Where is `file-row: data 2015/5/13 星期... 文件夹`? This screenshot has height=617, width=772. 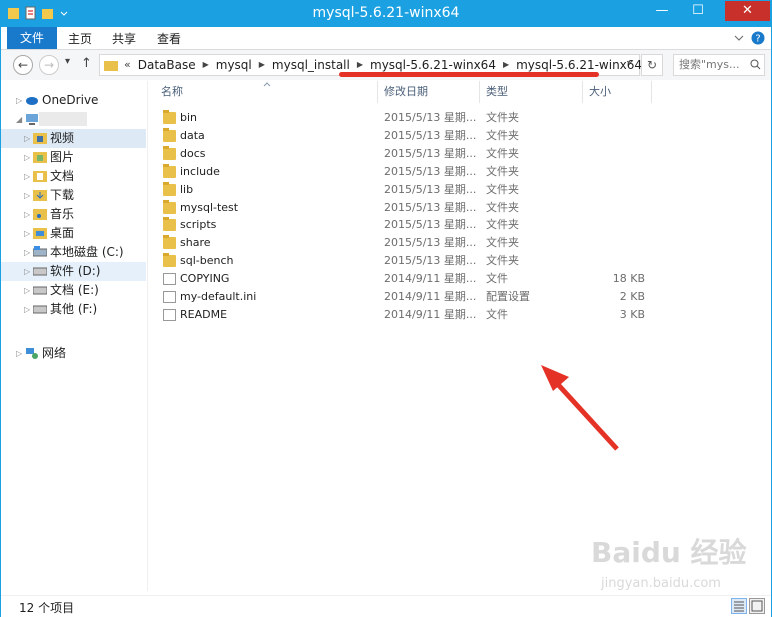 file-row: data 2015/5/13 星期... 文件夹 is located at coordinates (401, 136).